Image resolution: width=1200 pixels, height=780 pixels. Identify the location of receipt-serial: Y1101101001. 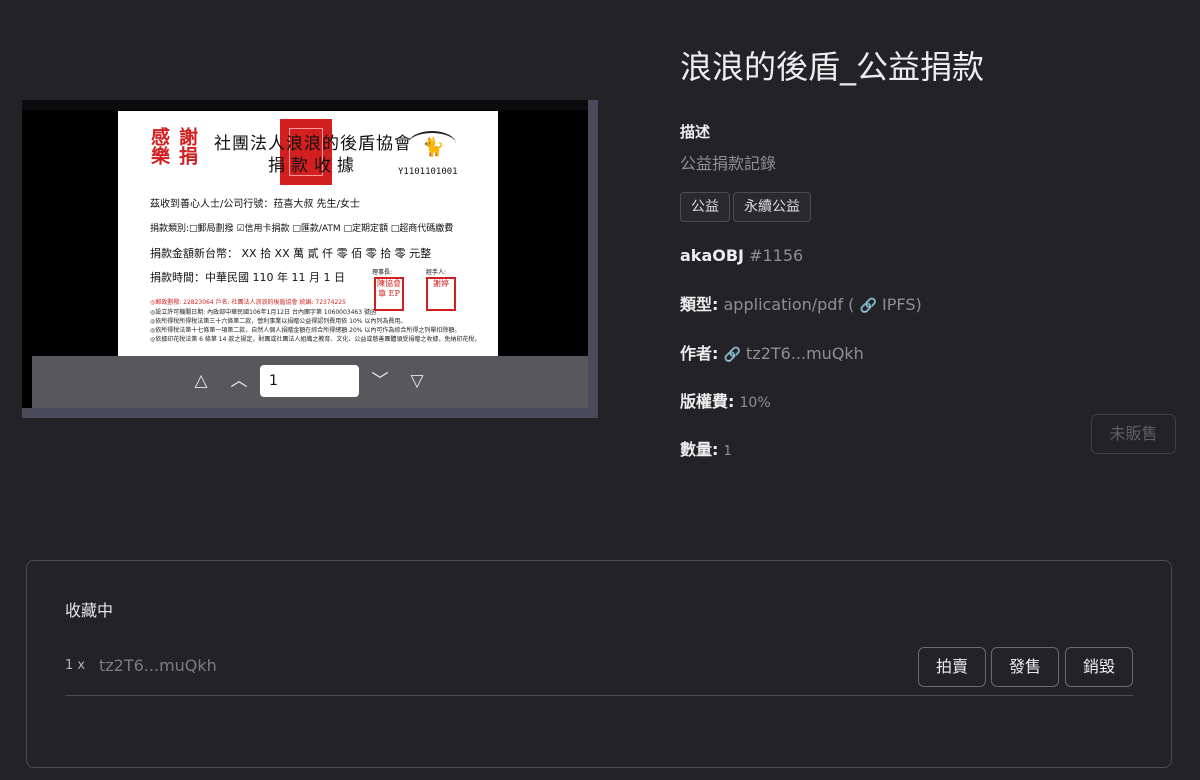
(428, 172).